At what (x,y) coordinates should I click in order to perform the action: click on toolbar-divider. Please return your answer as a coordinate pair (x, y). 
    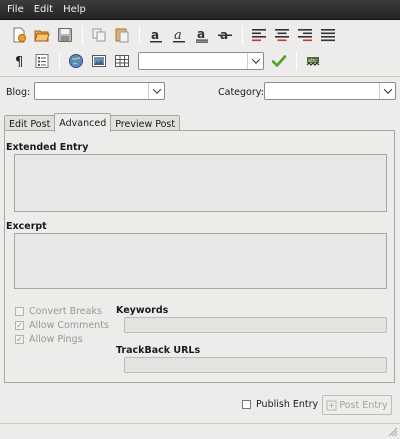
    Looking at the image, I should click on (200, 76).